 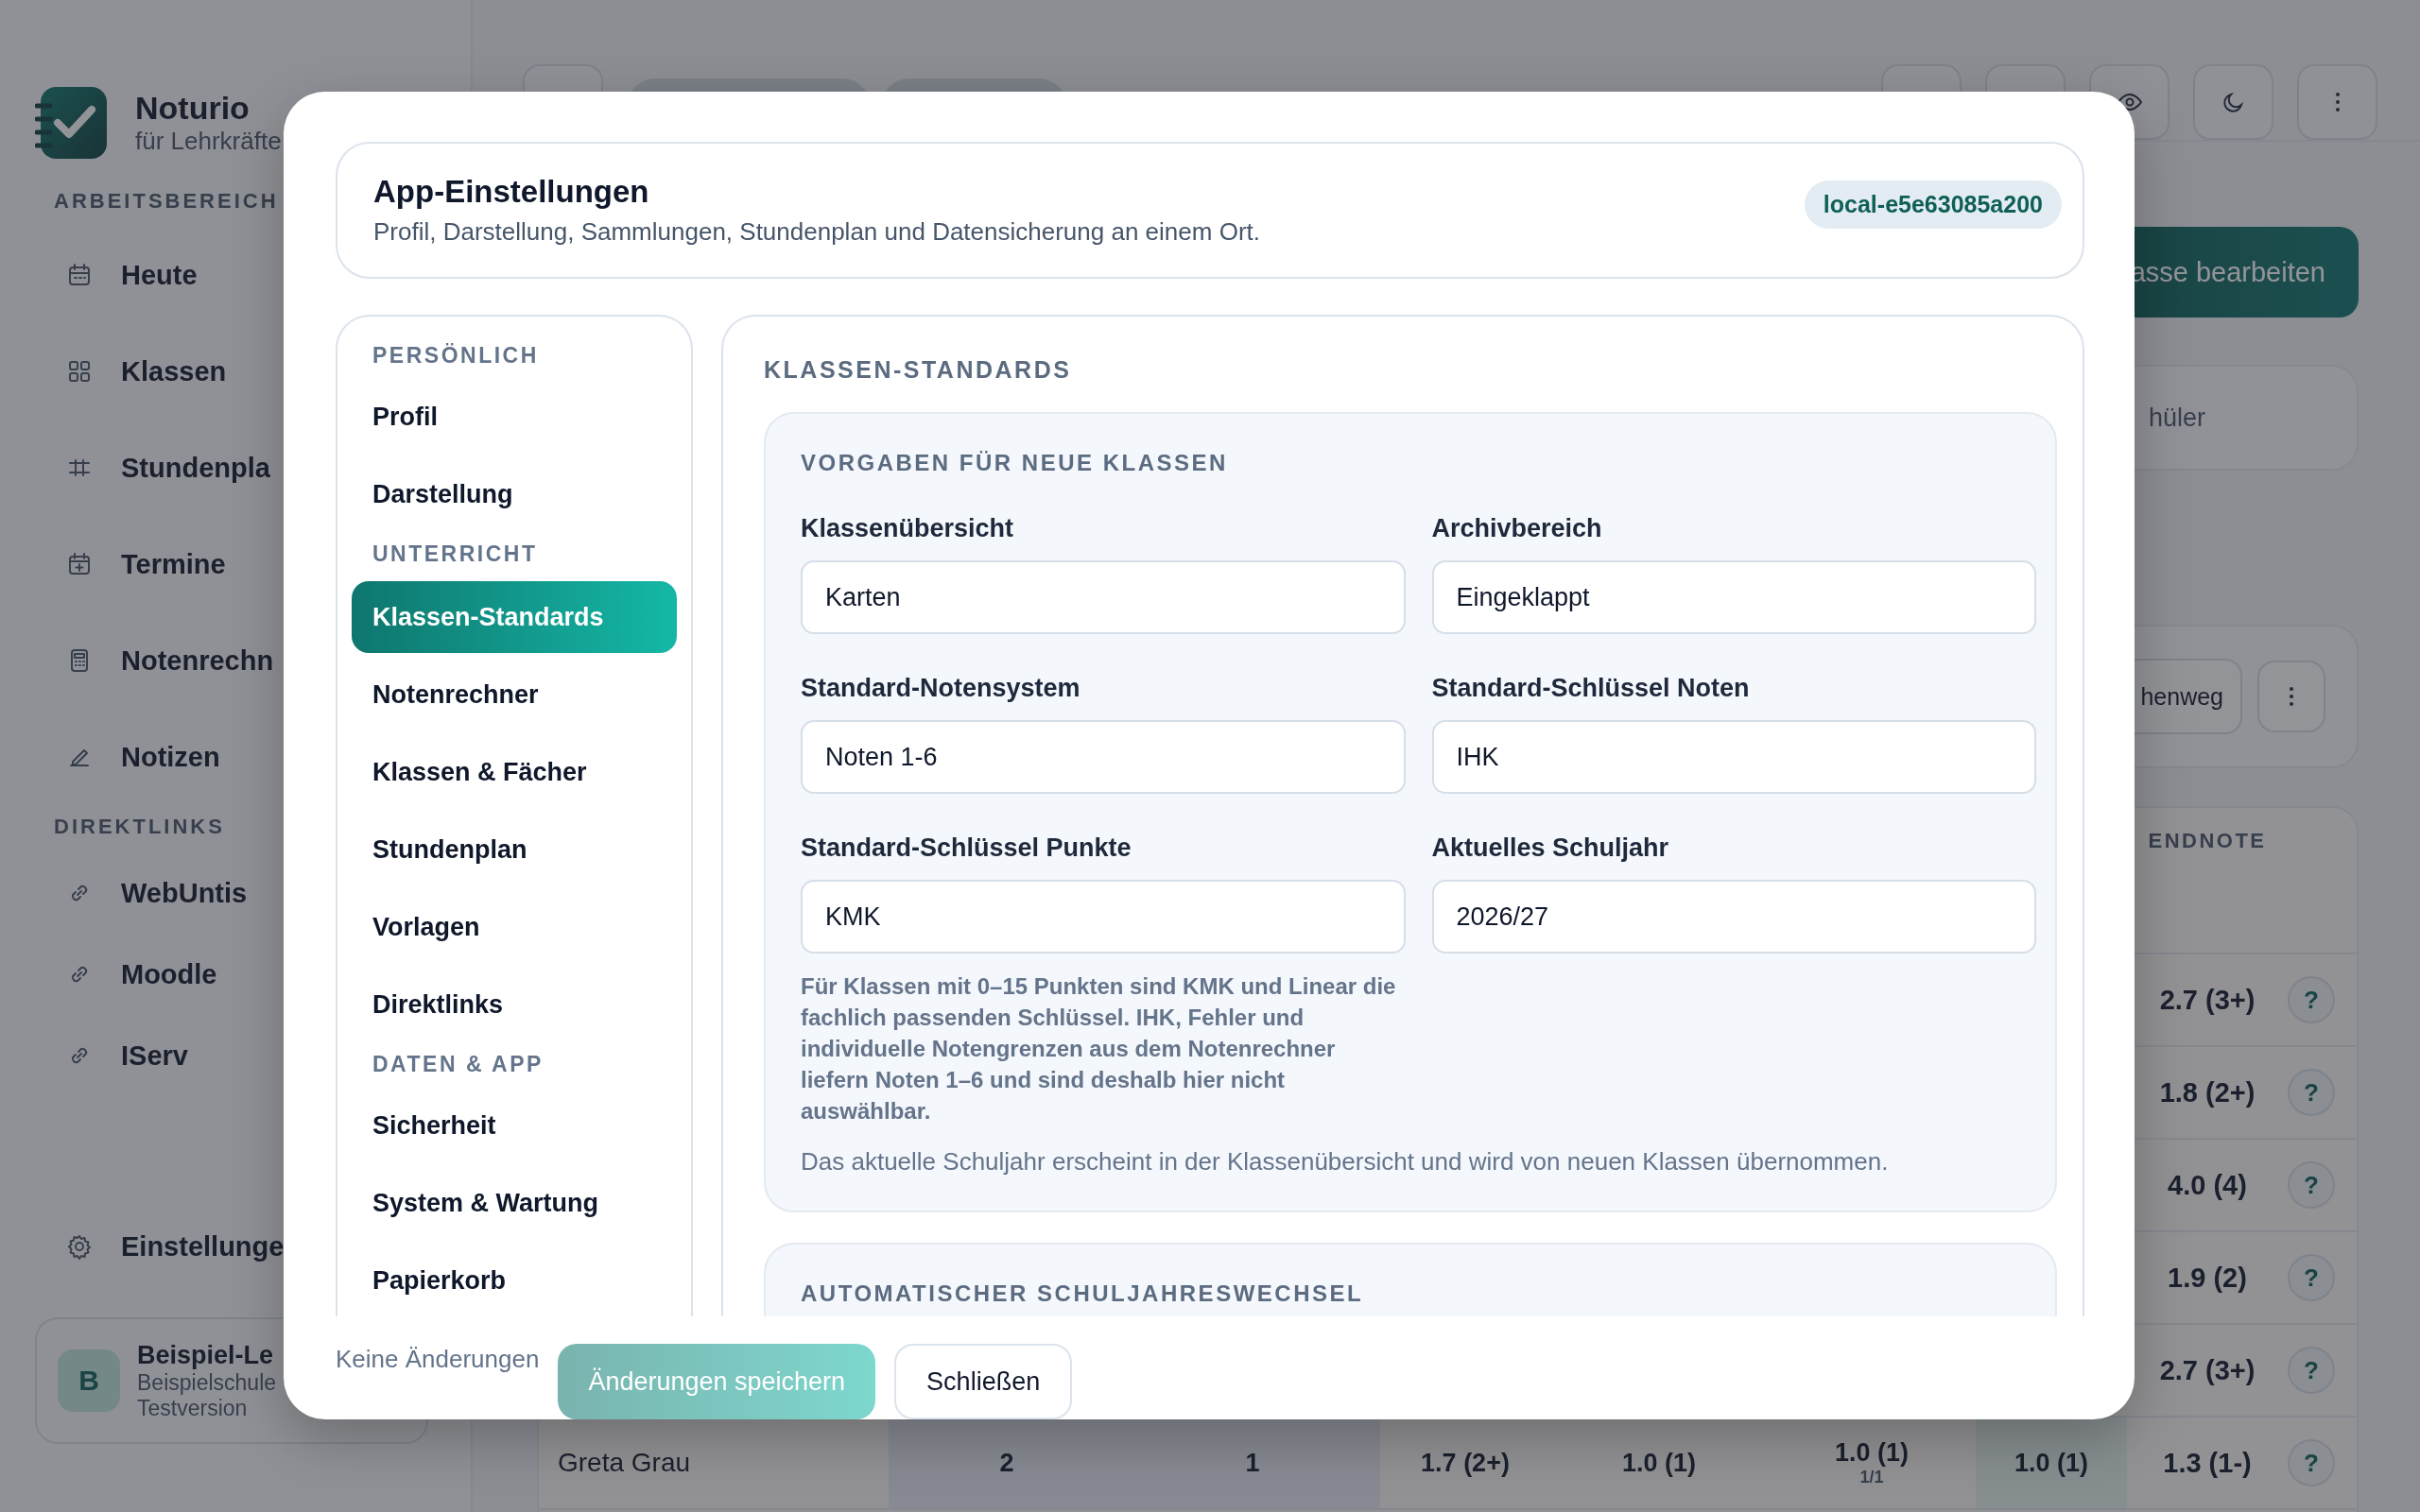 What do you see at coordinates (79, 564) in the screenshot?
I see `calendar-plus-icon` at bounding box center [79, 564].